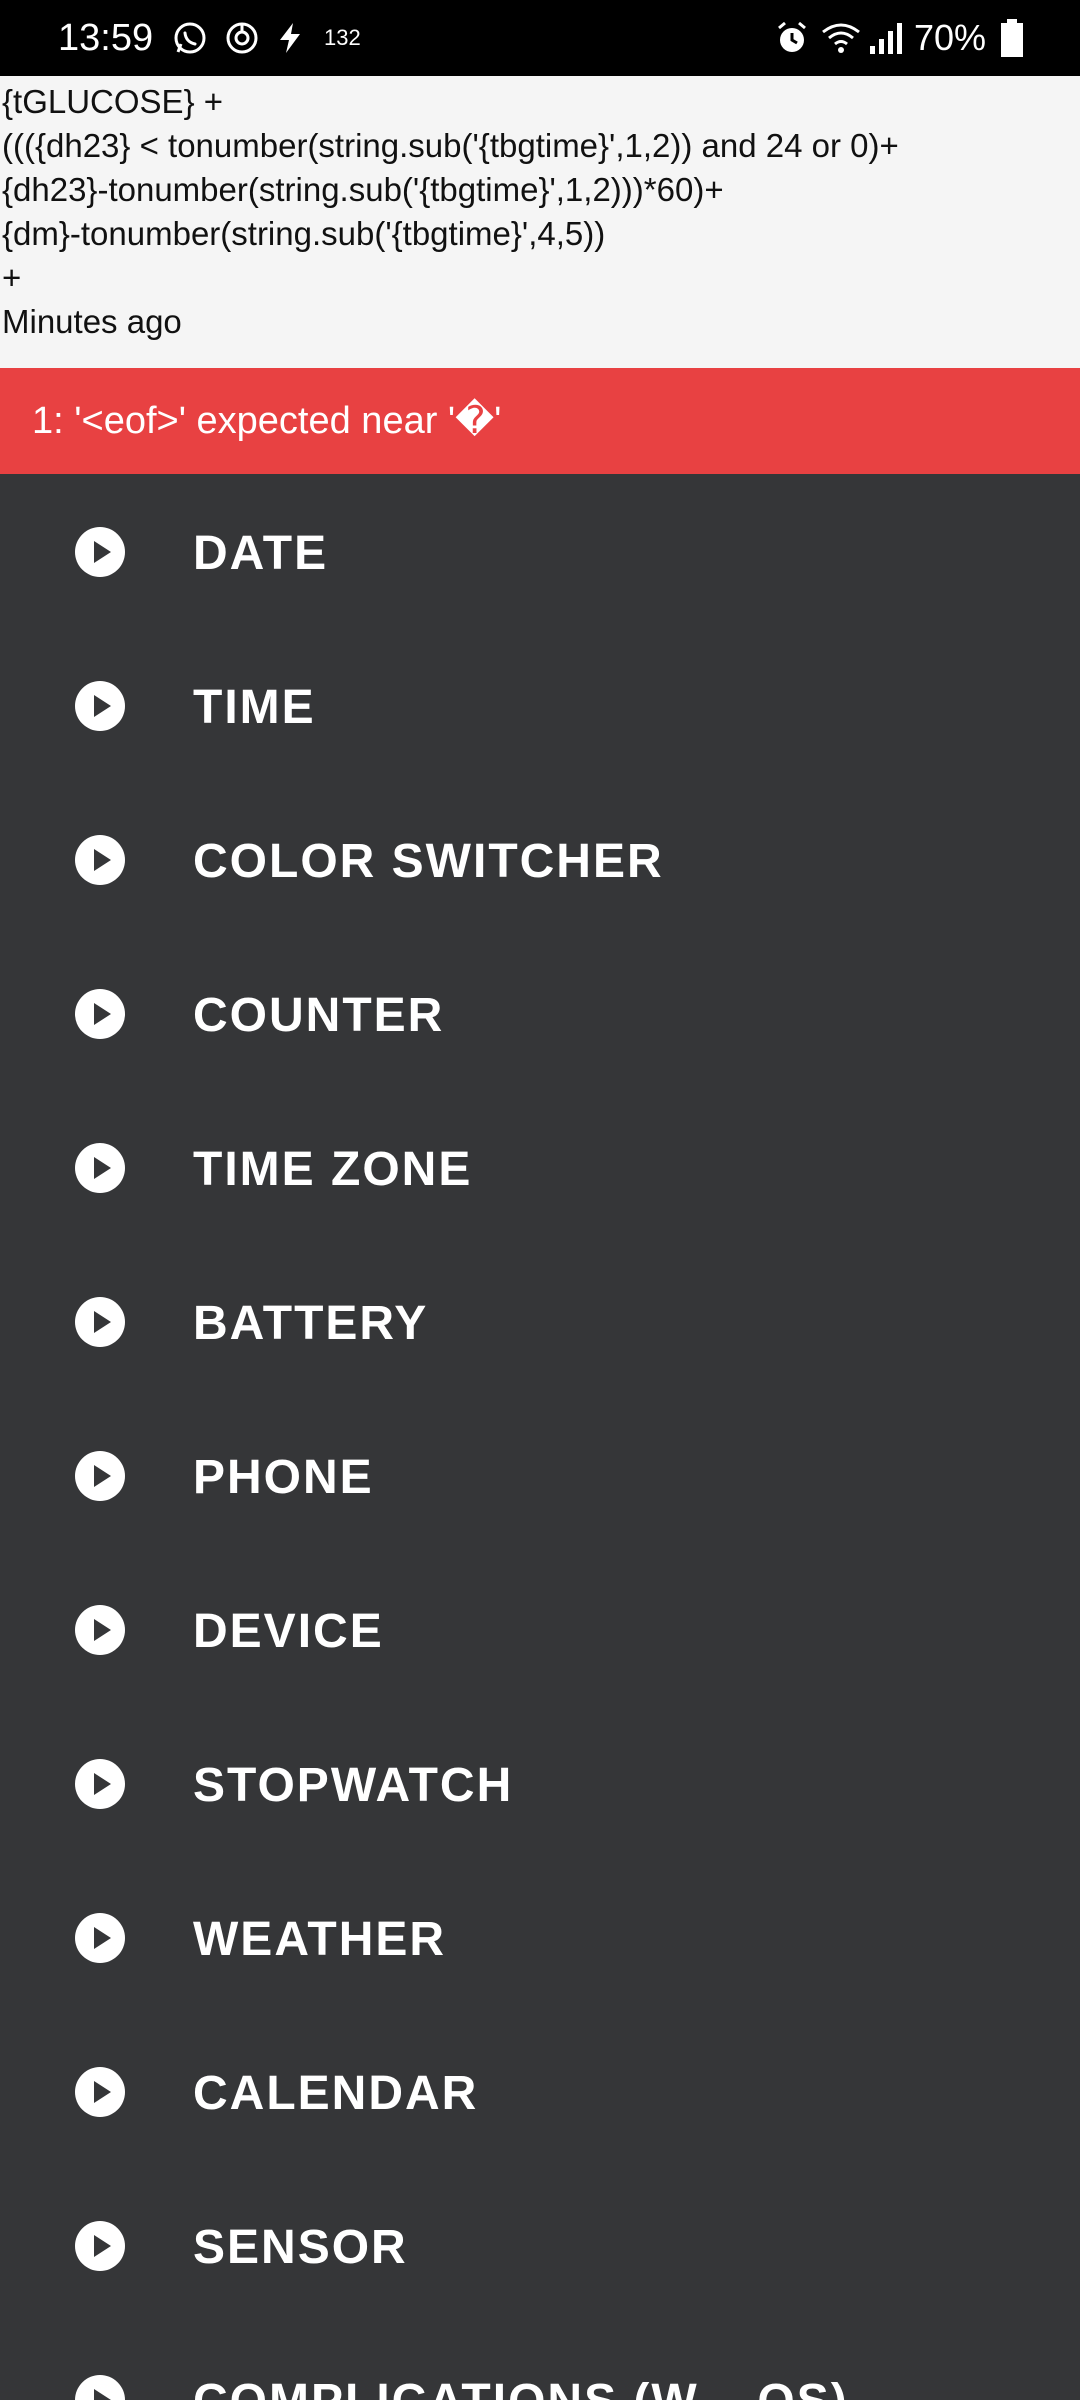 The width and height of the screenshot is (1080, 2400). What do you see at coordinates (540, 2091) in the screenshot?
I see `menu-item-calendar: CALENDAR` at bounding box center [540, 2091].